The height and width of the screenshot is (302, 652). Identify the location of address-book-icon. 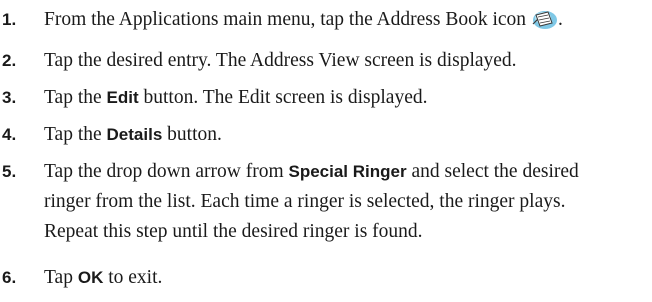
(544, 19).